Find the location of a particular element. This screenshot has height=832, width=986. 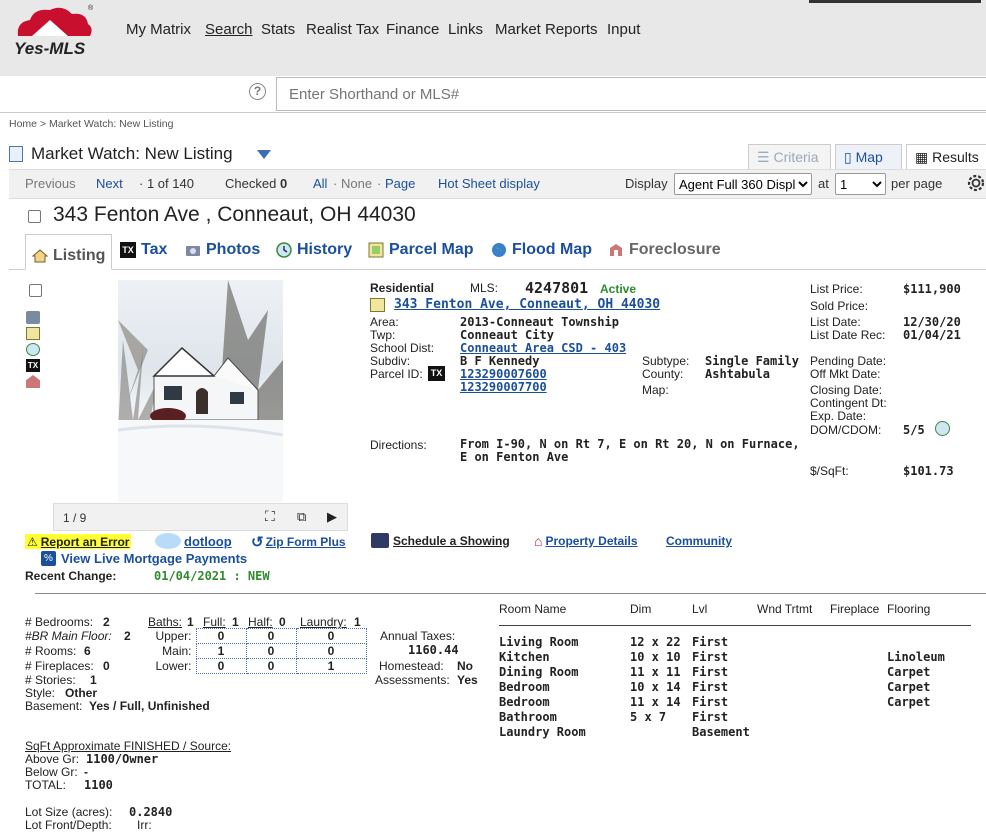

room-dim: 10 x 10 is located at coordinates (655, 657).